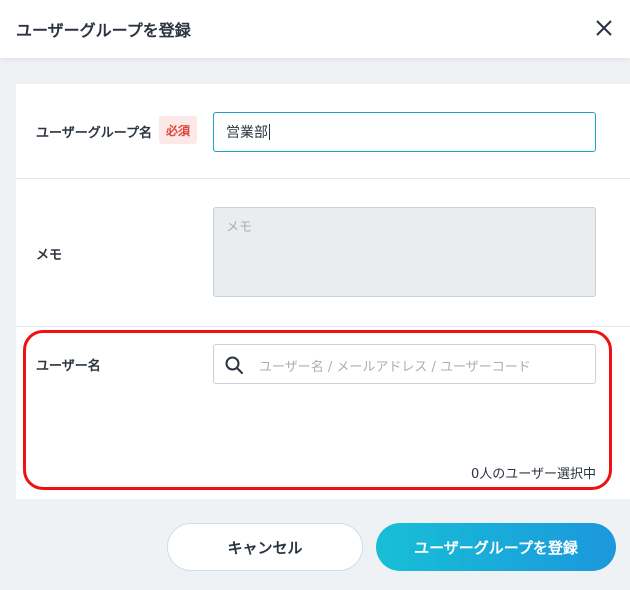 This screenshot has height=590, width=630. What do you see at coordinates (269, 132) in the screenshot?
I see `text-caret` at bounding box center [269, 132].